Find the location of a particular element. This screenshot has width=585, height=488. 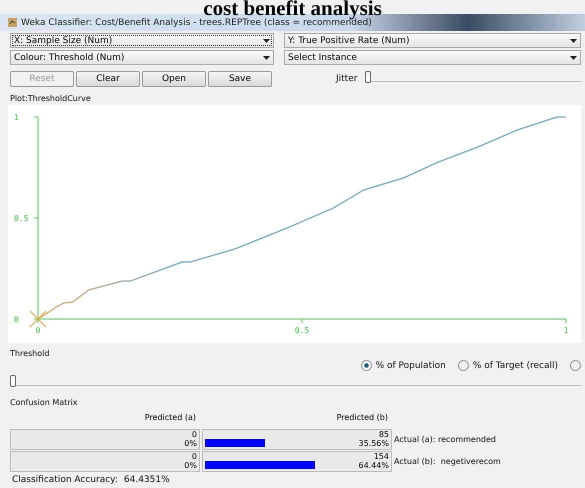

threshold-slider is located at coordinates (13, 381).